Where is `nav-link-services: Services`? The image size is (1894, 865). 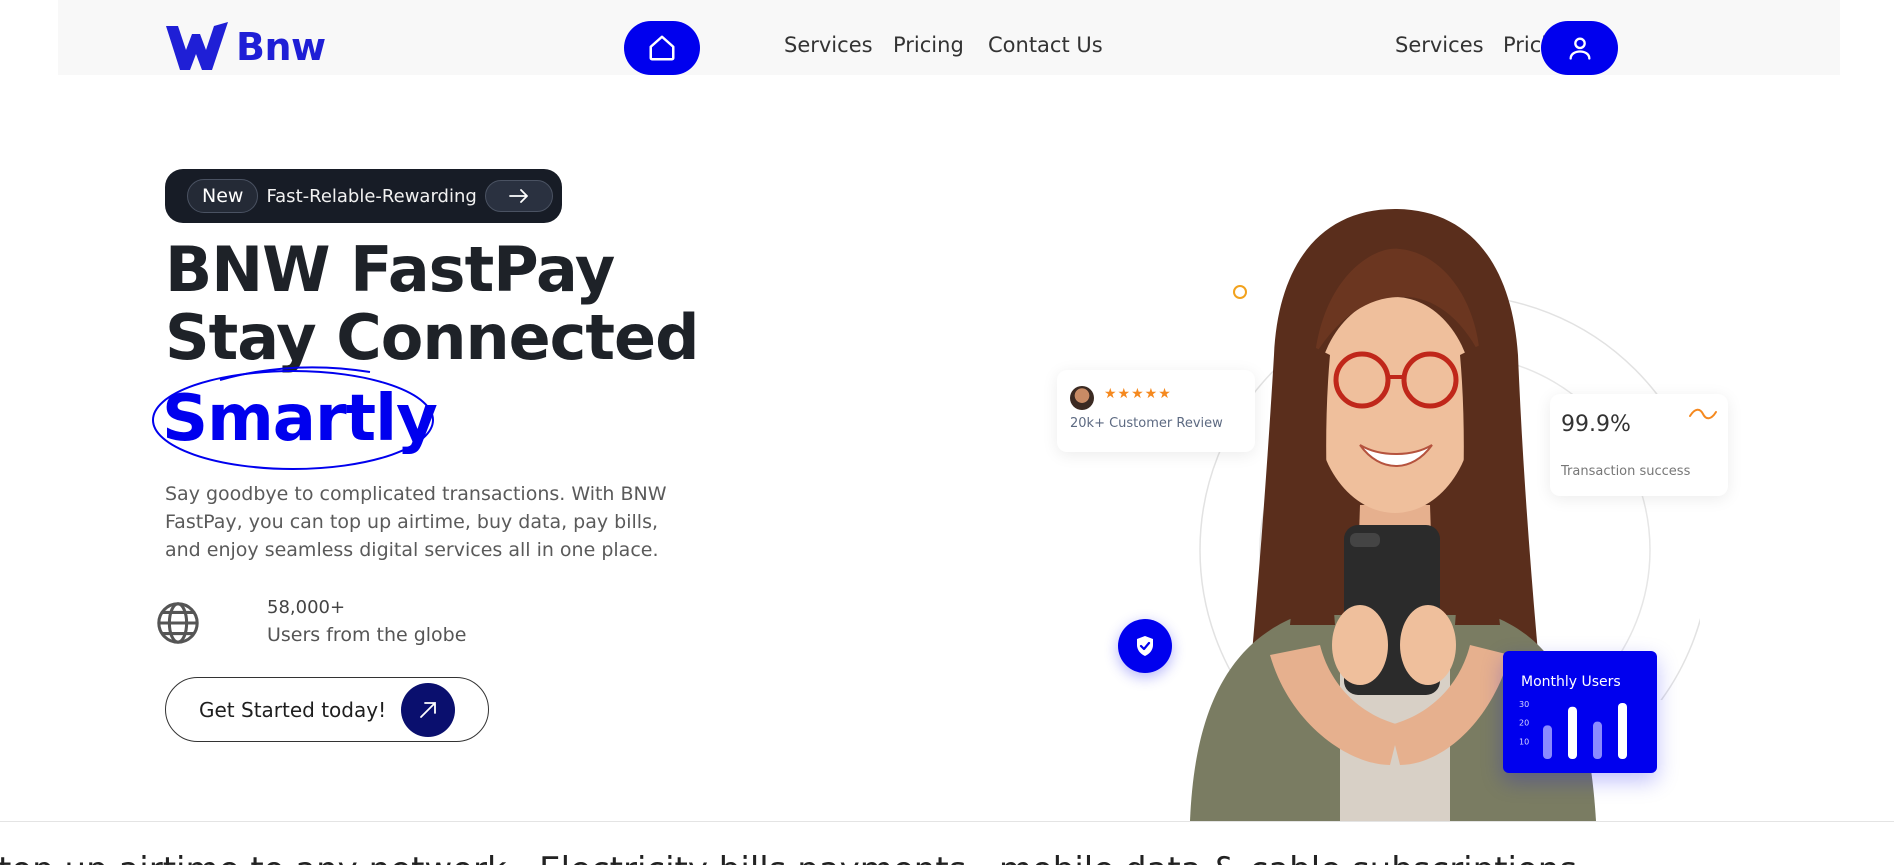
nav-link-services: Services is located at coordinates (828, 45).